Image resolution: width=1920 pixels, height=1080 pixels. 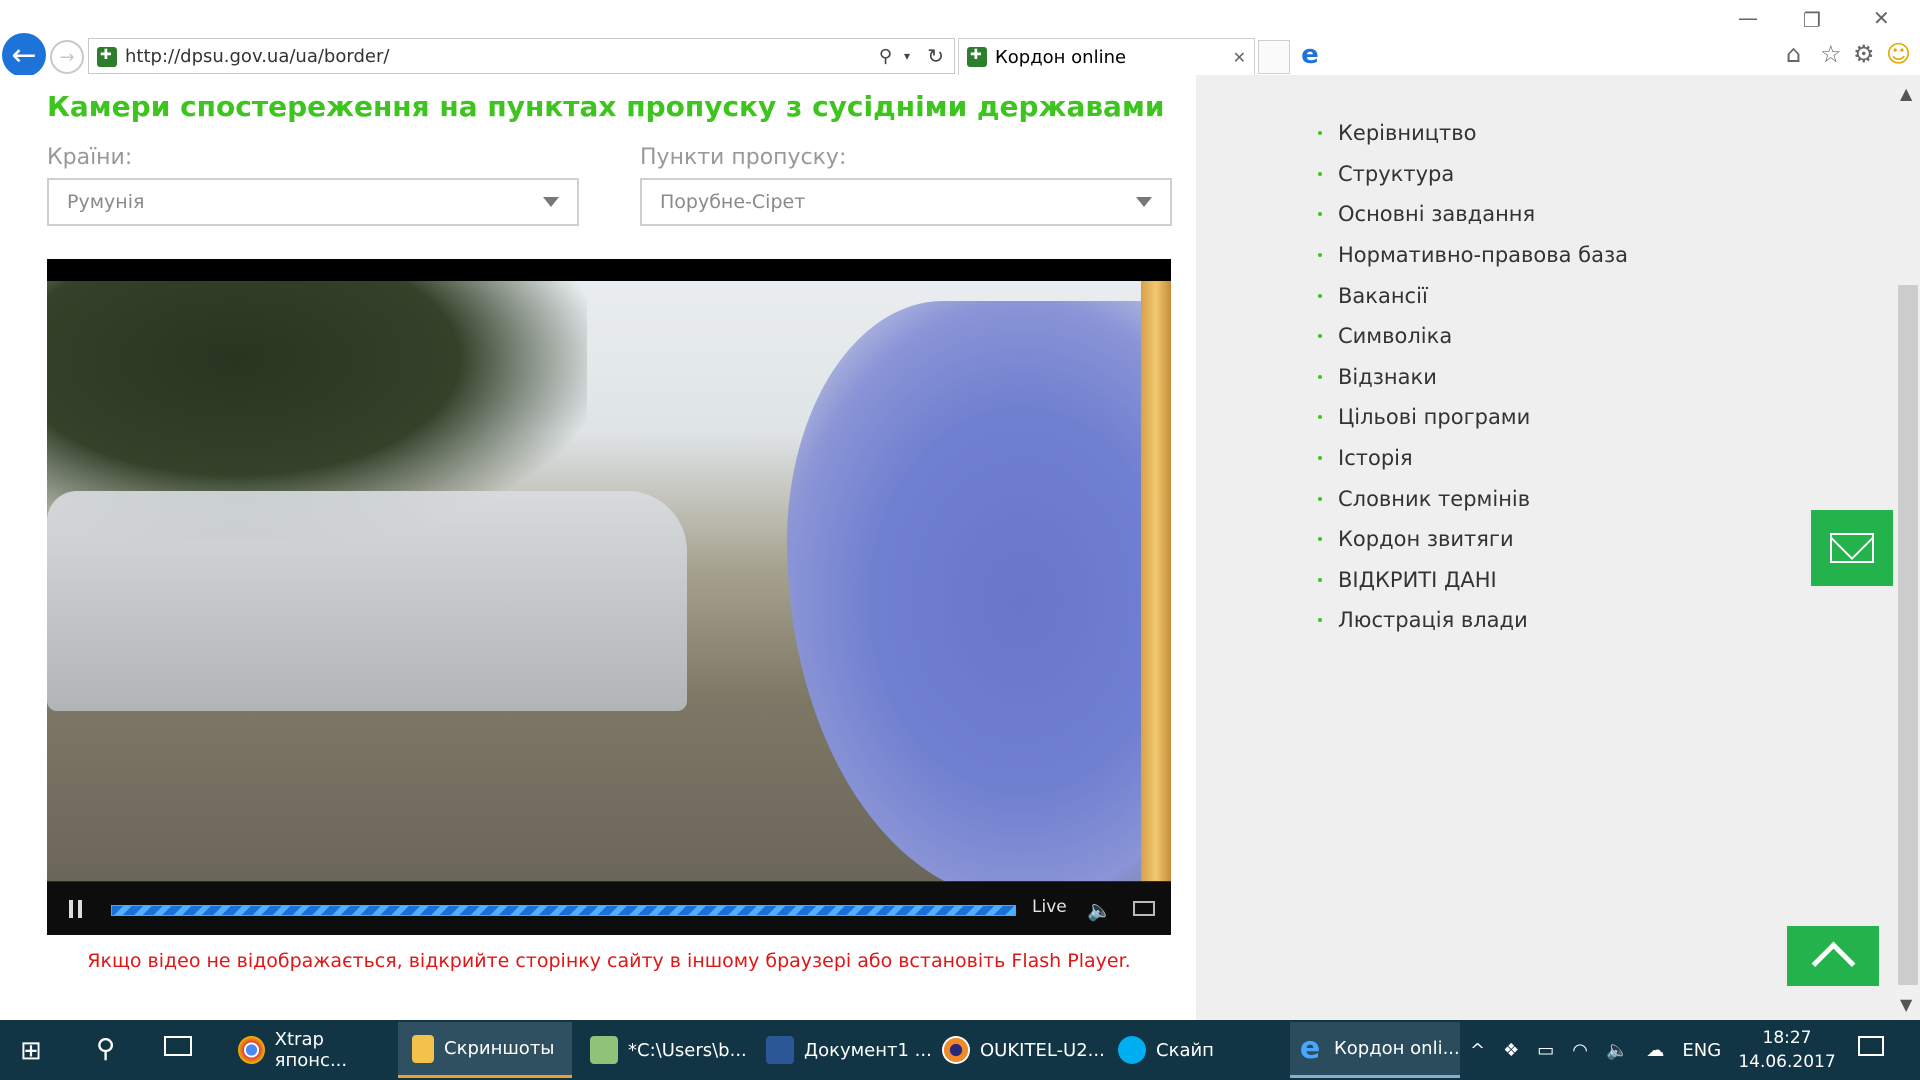 What do you see at coordinates (1545, 1050) in the screenshot?
I see `battery-icon: ▭` at bounding box center [1545, 1050].